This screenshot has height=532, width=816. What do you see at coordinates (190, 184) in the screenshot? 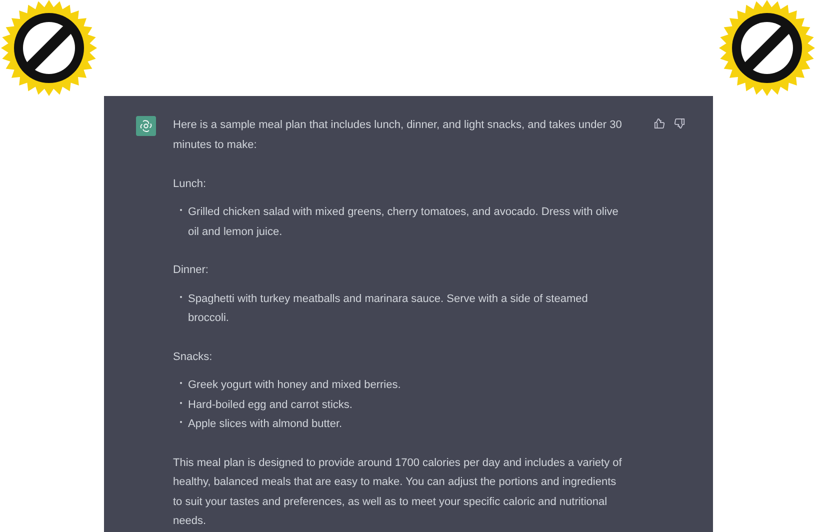
I see `section-heading: Lunch:` at bounding box center [190, 184].